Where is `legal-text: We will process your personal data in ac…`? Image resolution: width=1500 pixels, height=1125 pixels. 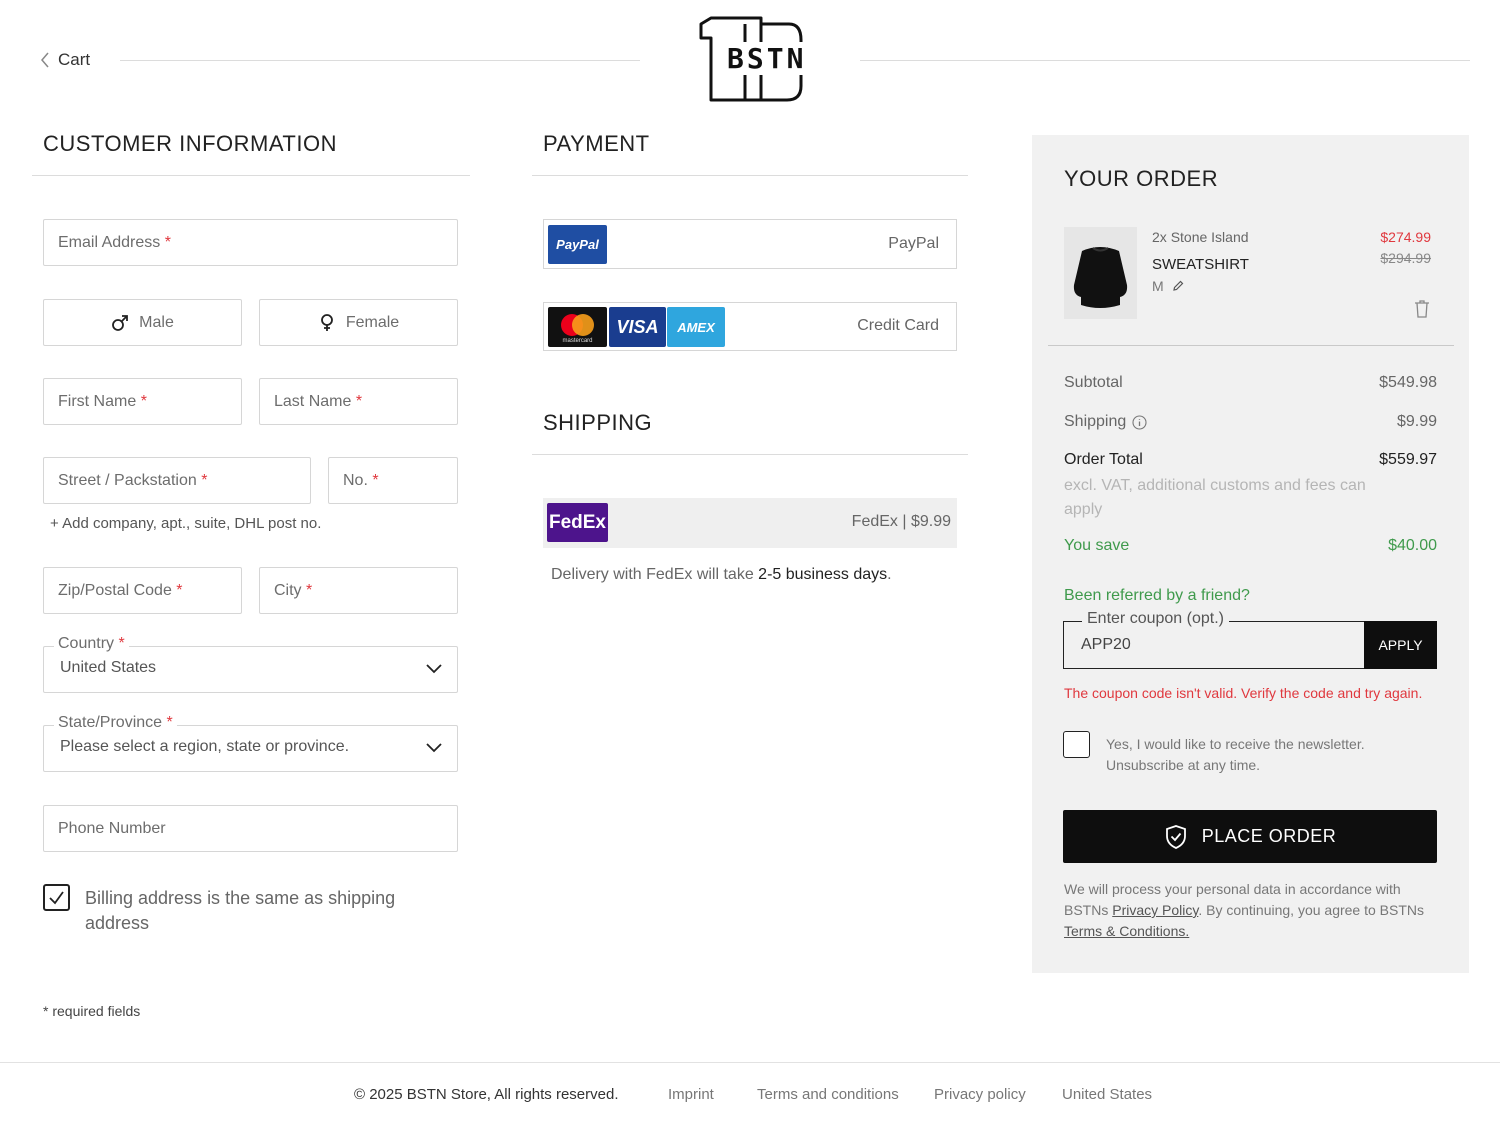 legal-text: We will process your personal data in ac… is located at coordinates (1249, 910).